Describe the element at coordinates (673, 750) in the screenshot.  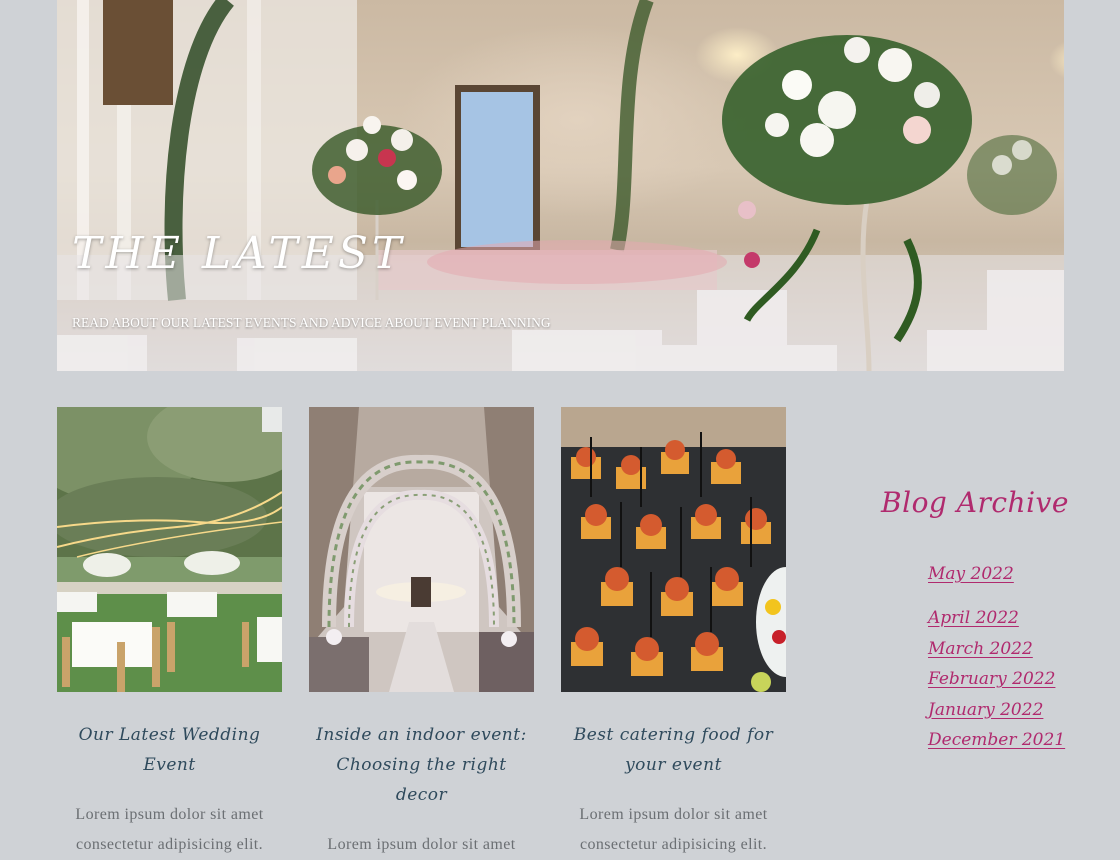
I see `post-title: Best catering food for your event` at that location.